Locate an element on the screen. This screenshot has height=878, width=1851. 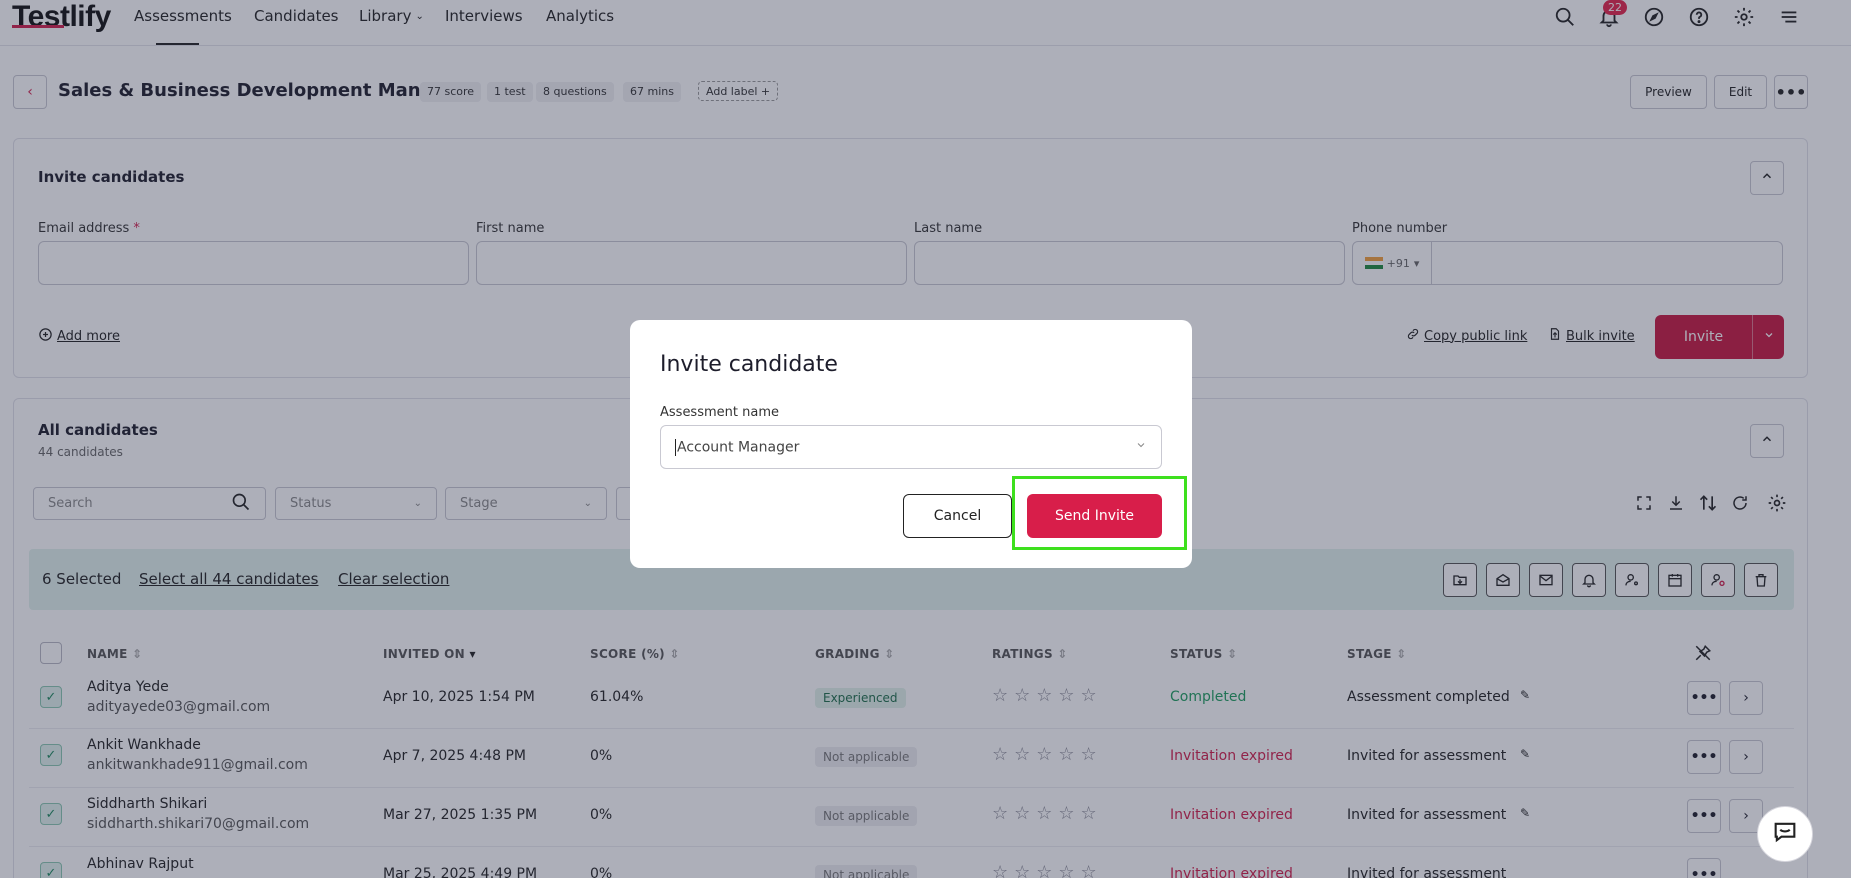
text-cursor is located at coordinates (675, 447).